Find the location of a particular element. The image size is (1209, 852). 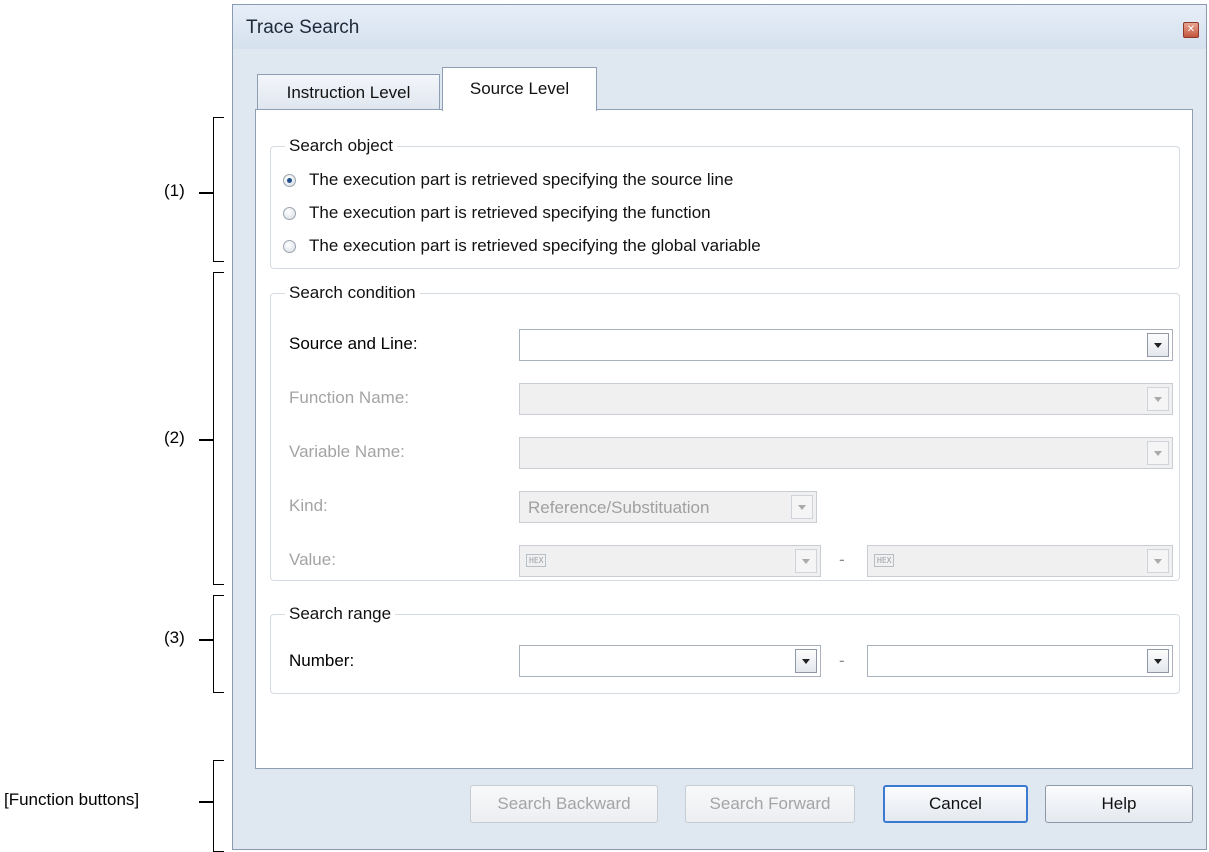

radio-checked-icon is located at coordinates (289, 180).